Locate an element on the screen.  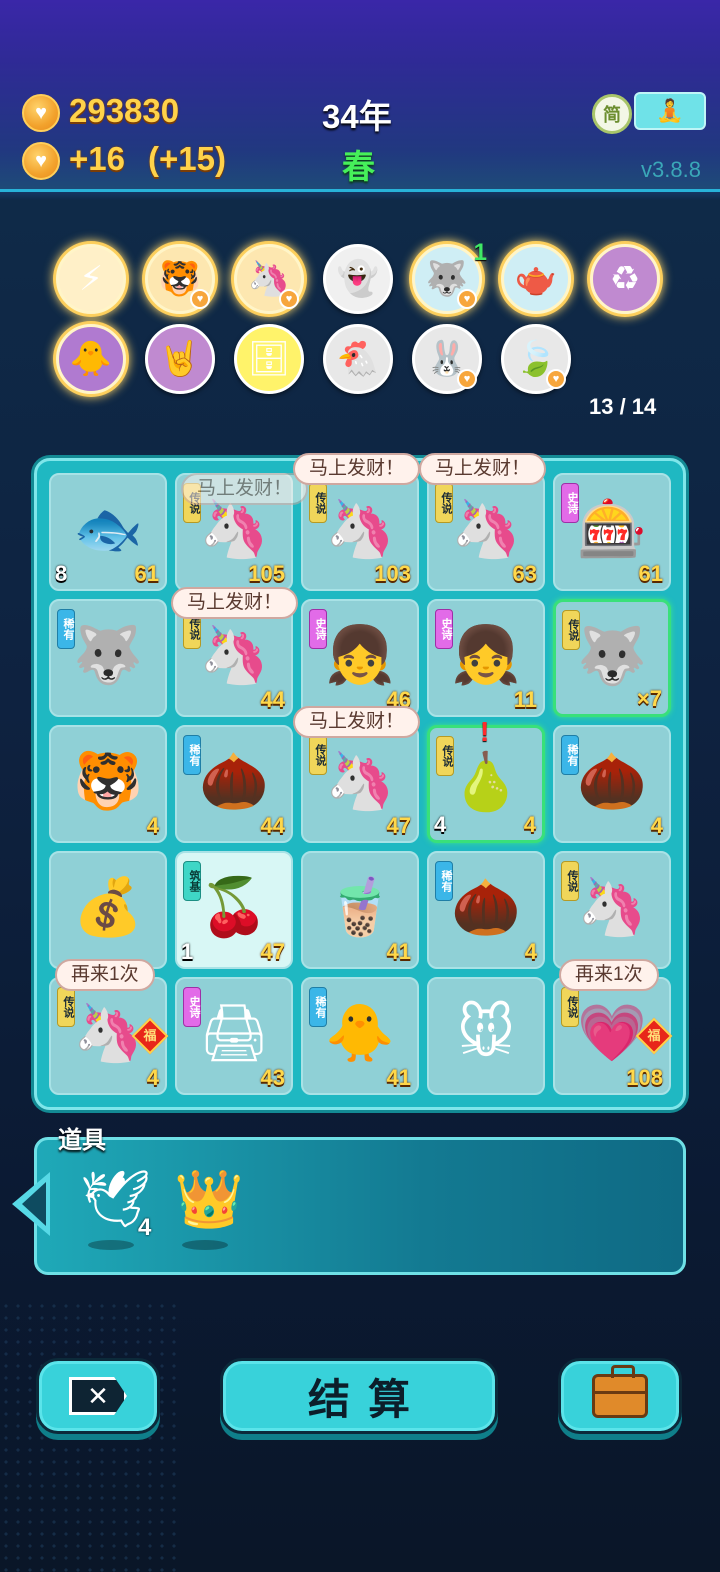
board-cell-coin-pile: 💰 is located at coordinates (108, 910).